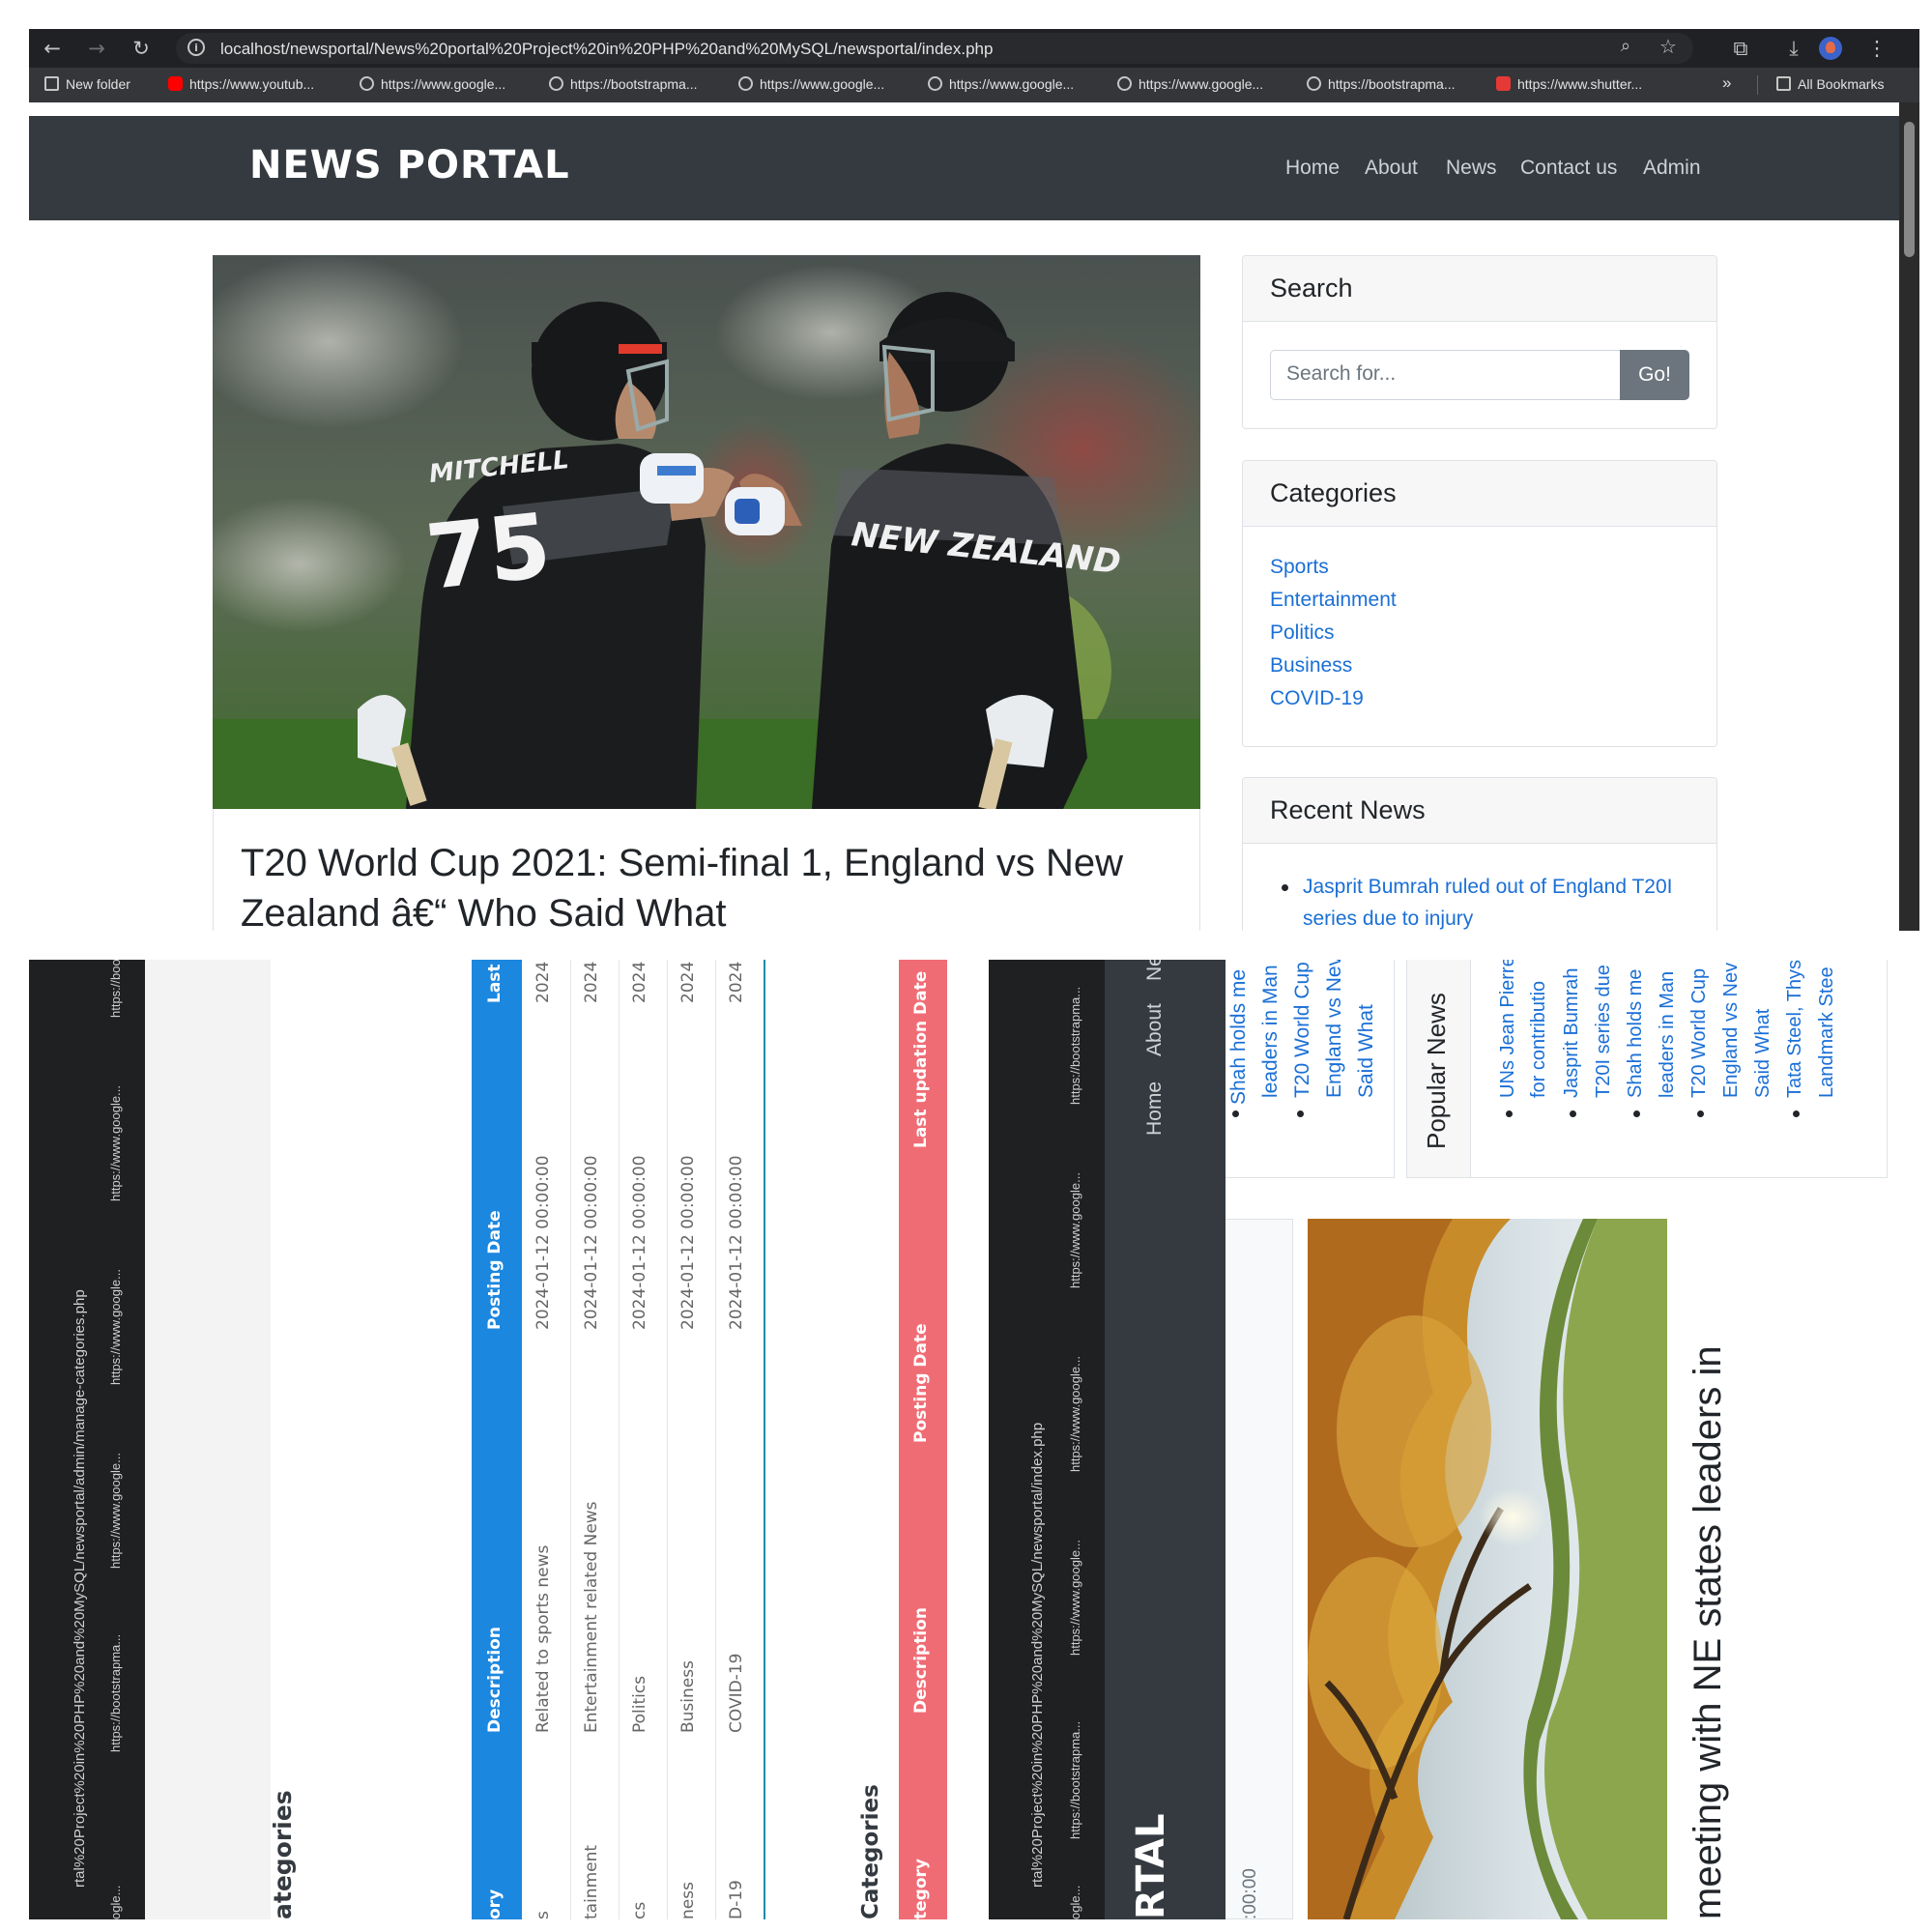  Describe the element at coordinates (1830, 86) in the screenshot. I see `all-bookmarks-button: All Bookmarks` at that location.